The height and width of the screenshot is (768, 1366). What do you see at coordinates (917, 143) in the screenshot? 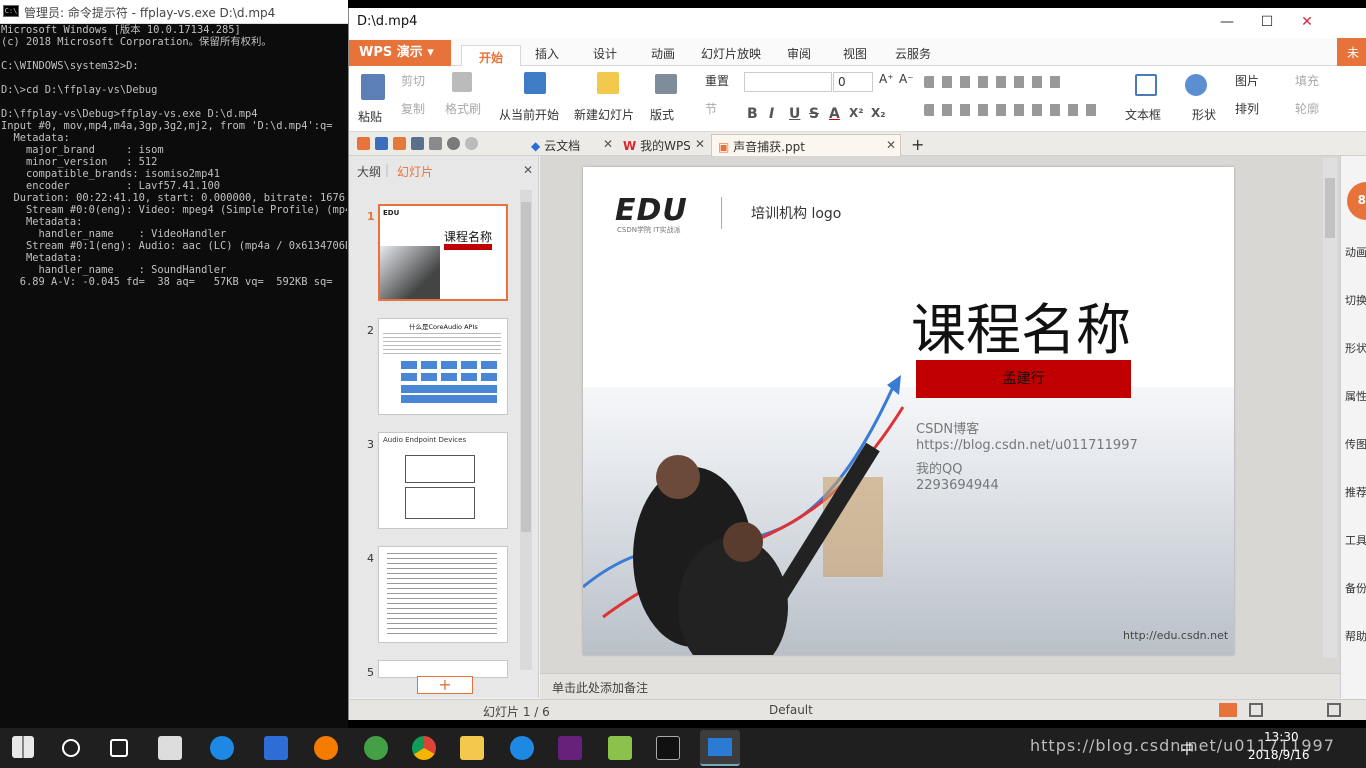
I see `new-tab-button: +` at bounding box center [917, 143].